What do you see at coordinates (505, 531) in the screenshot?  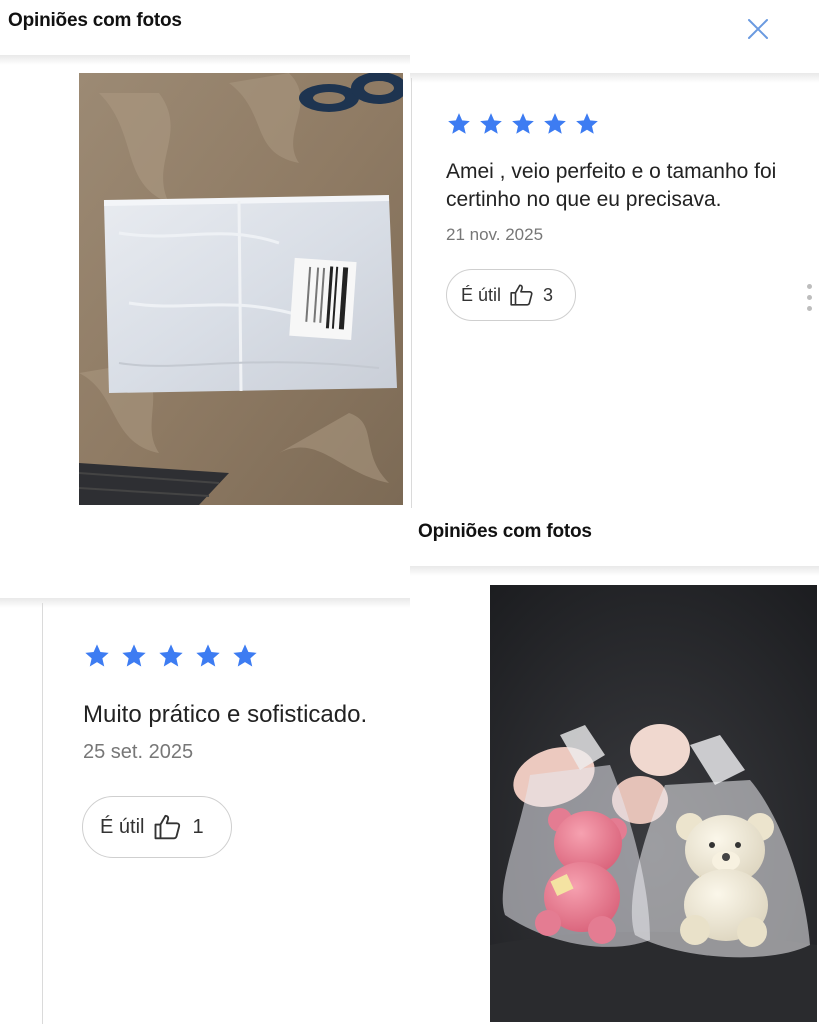 I see `photos-title-2: Opiniões com fotos` at bounding box center [505, 531].